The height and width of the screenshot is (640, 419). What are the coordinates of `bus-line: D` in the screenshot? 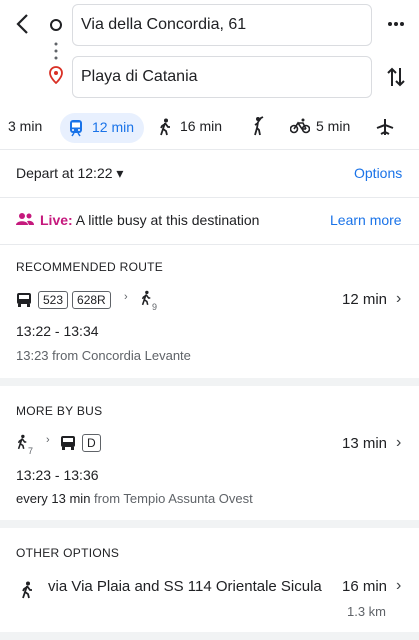 It's located at (93, 443).